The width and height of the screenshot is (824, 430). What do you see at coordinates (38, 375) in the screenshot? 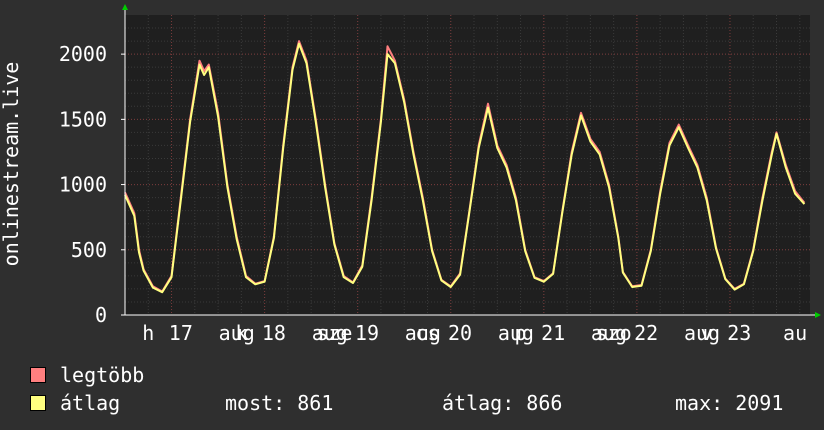
I see `legend-swatch-max` at bounding box center [38, 375].